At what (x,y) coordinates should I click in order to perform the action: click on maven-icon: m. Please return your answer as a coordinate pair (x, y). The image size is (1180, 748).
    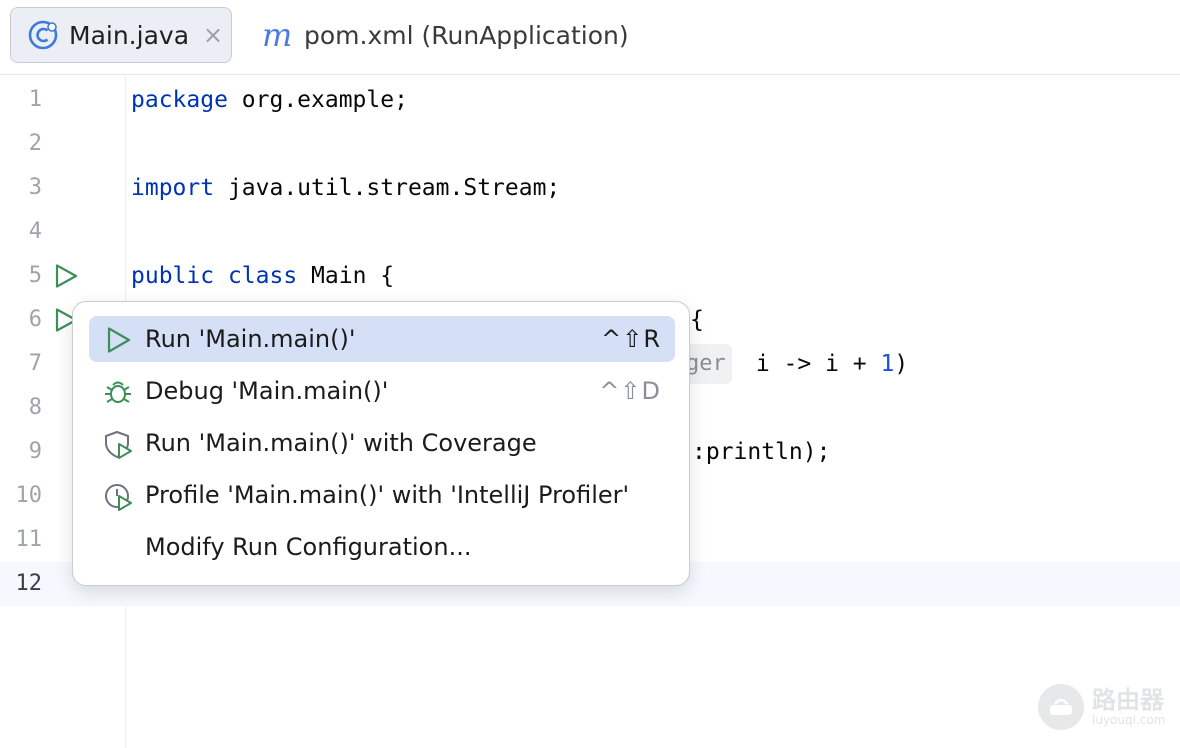
    Looking at the image, I should click on (277, 35).